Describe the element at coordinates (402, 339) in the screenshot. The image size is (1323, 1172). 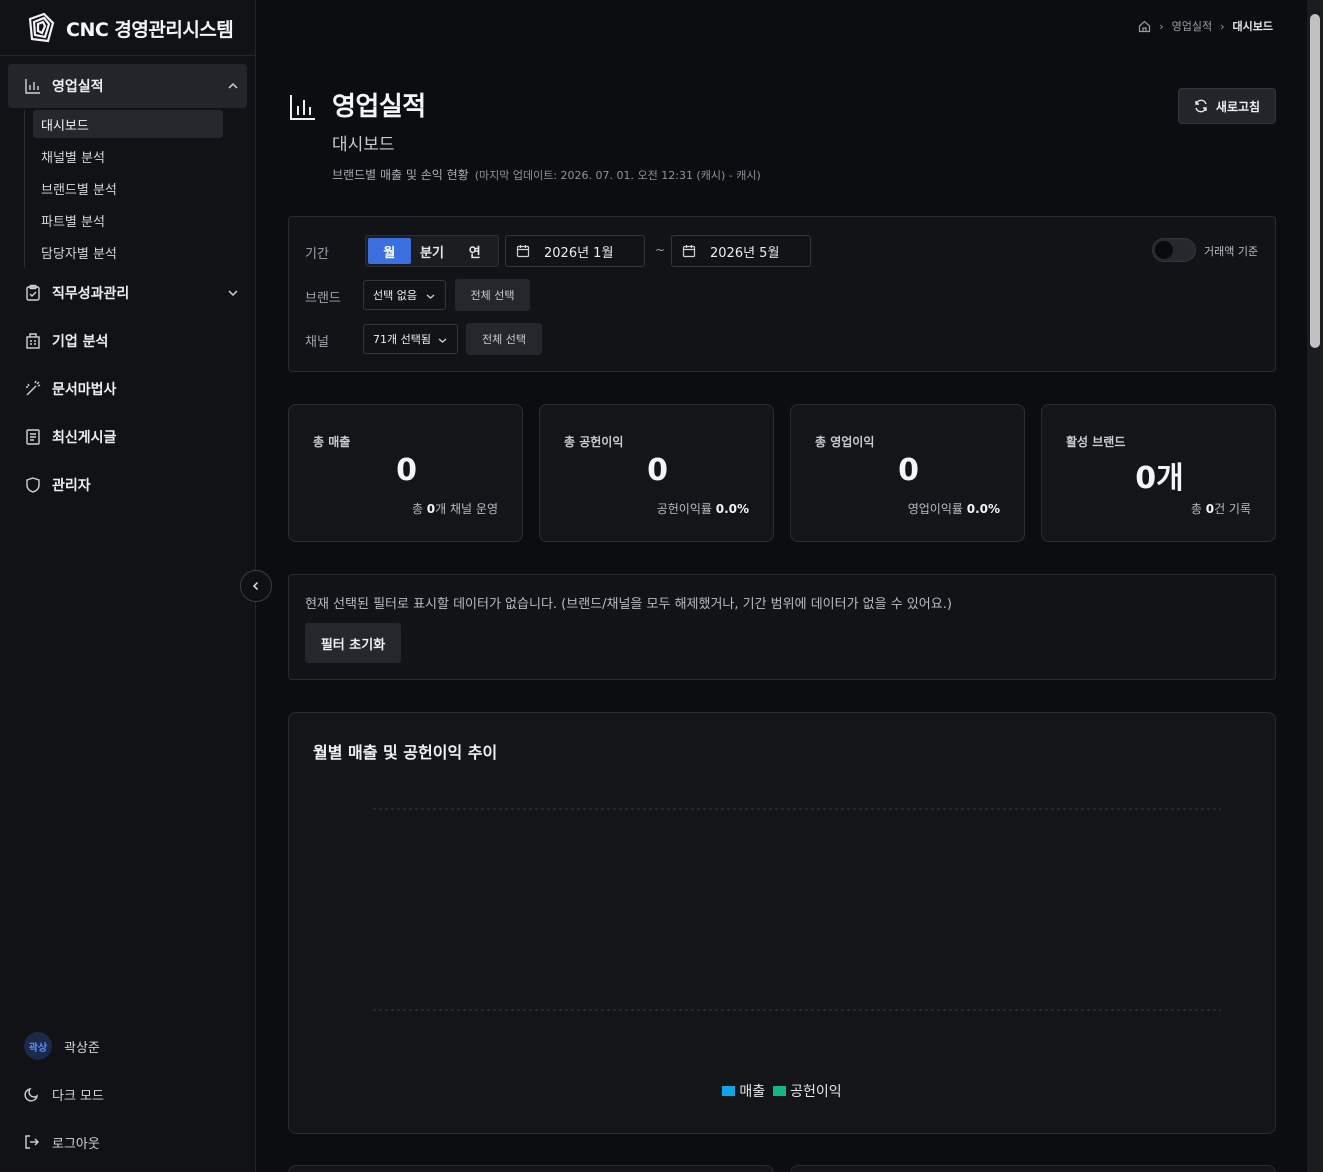
I see `channel-select-value: 71개 선택됨` at that location.